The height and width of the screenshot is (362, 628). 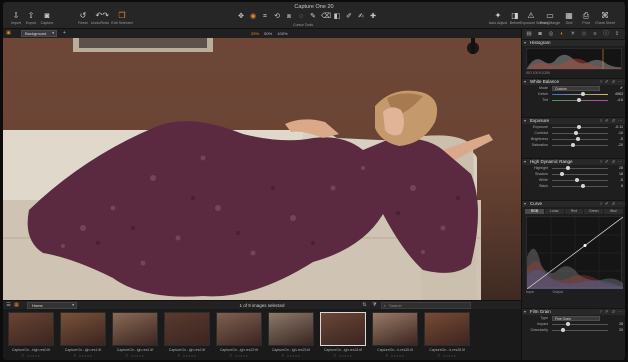 I want to click on pan-tool-icon: ✥, so click(x=241, y=17).